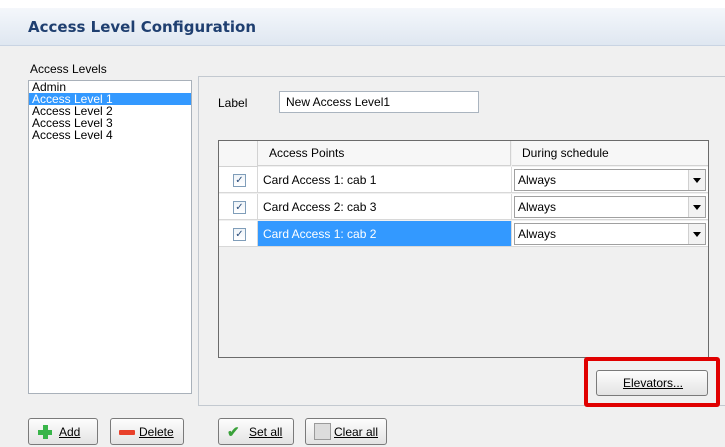  I want to click on clear-icon, so click(322, 431).